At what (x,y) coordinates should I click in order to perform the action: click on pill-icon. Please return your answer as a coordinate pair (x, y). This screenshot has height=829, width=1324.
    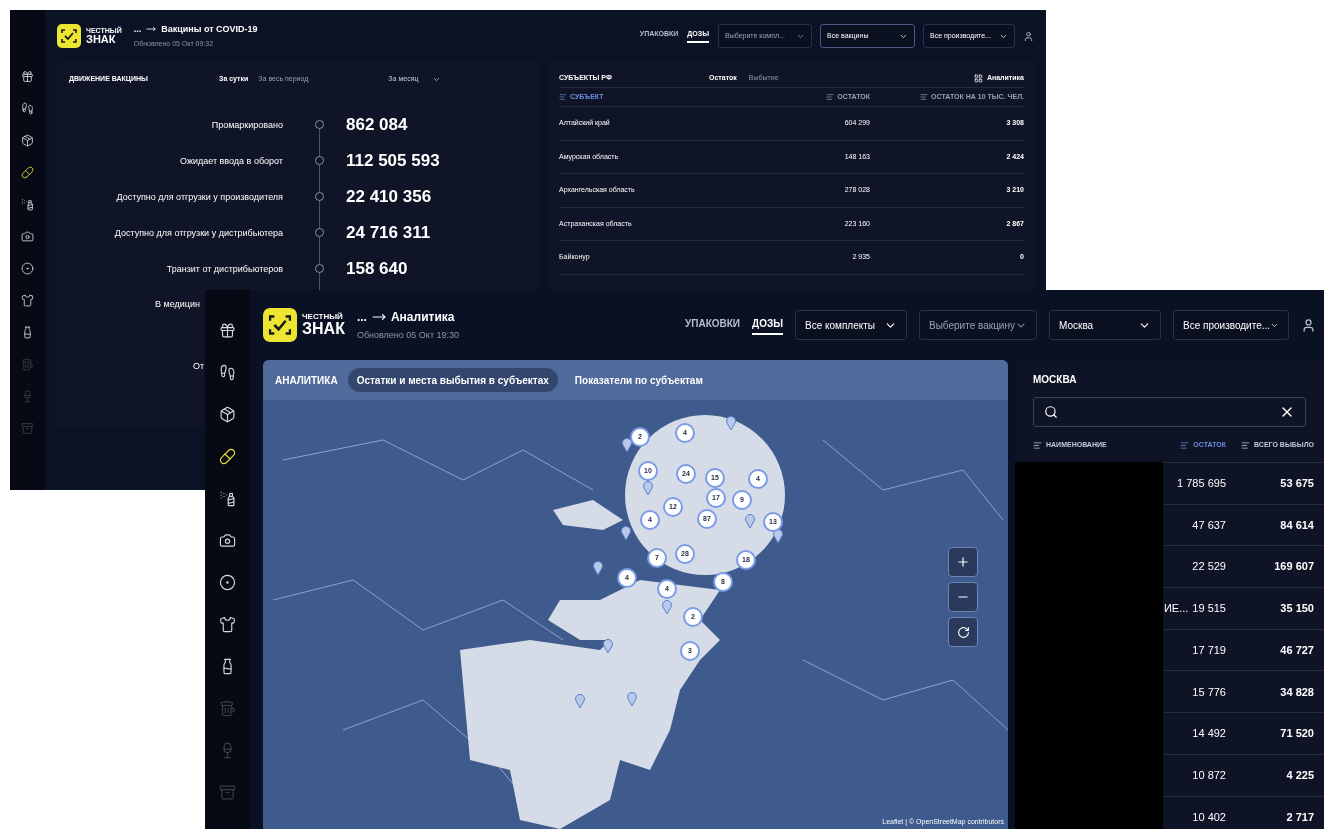
    Looking at the image, I should click on (27, 172).